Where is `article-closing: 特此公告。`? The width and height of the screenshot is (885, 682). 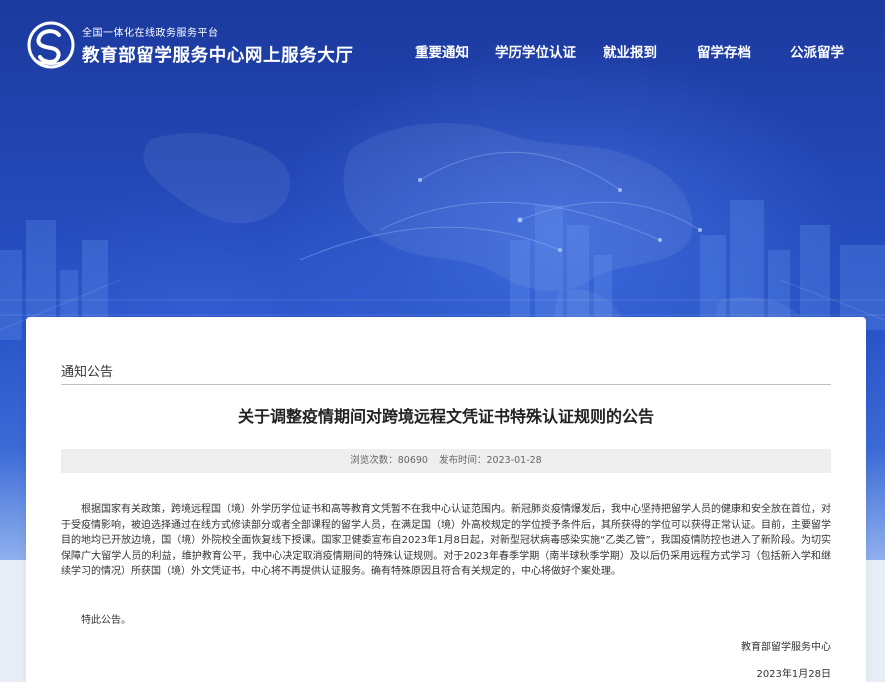 article-closing: 特此公告。 is located at coordinates (106, 620).